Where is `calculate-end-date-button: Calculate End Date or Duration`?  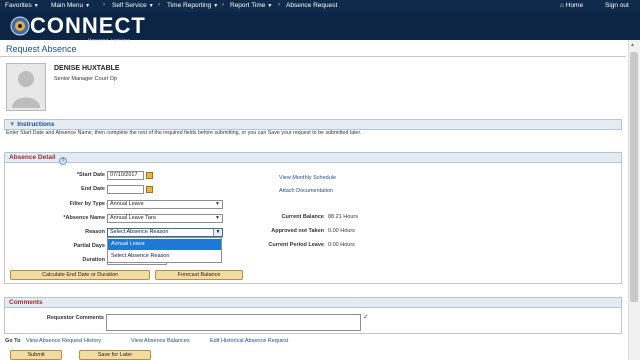
calculate-end-date-button: Calculate End Date or Duration is located at coordinates (80, 275).